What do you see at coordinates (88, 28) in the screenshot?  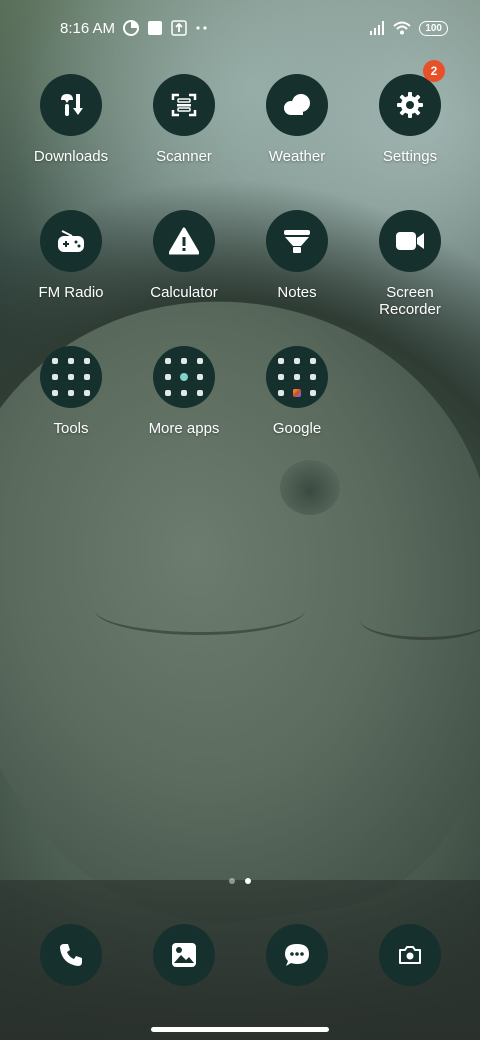 I see `clock: 8:16 AM` at bounding box center [88, 28].